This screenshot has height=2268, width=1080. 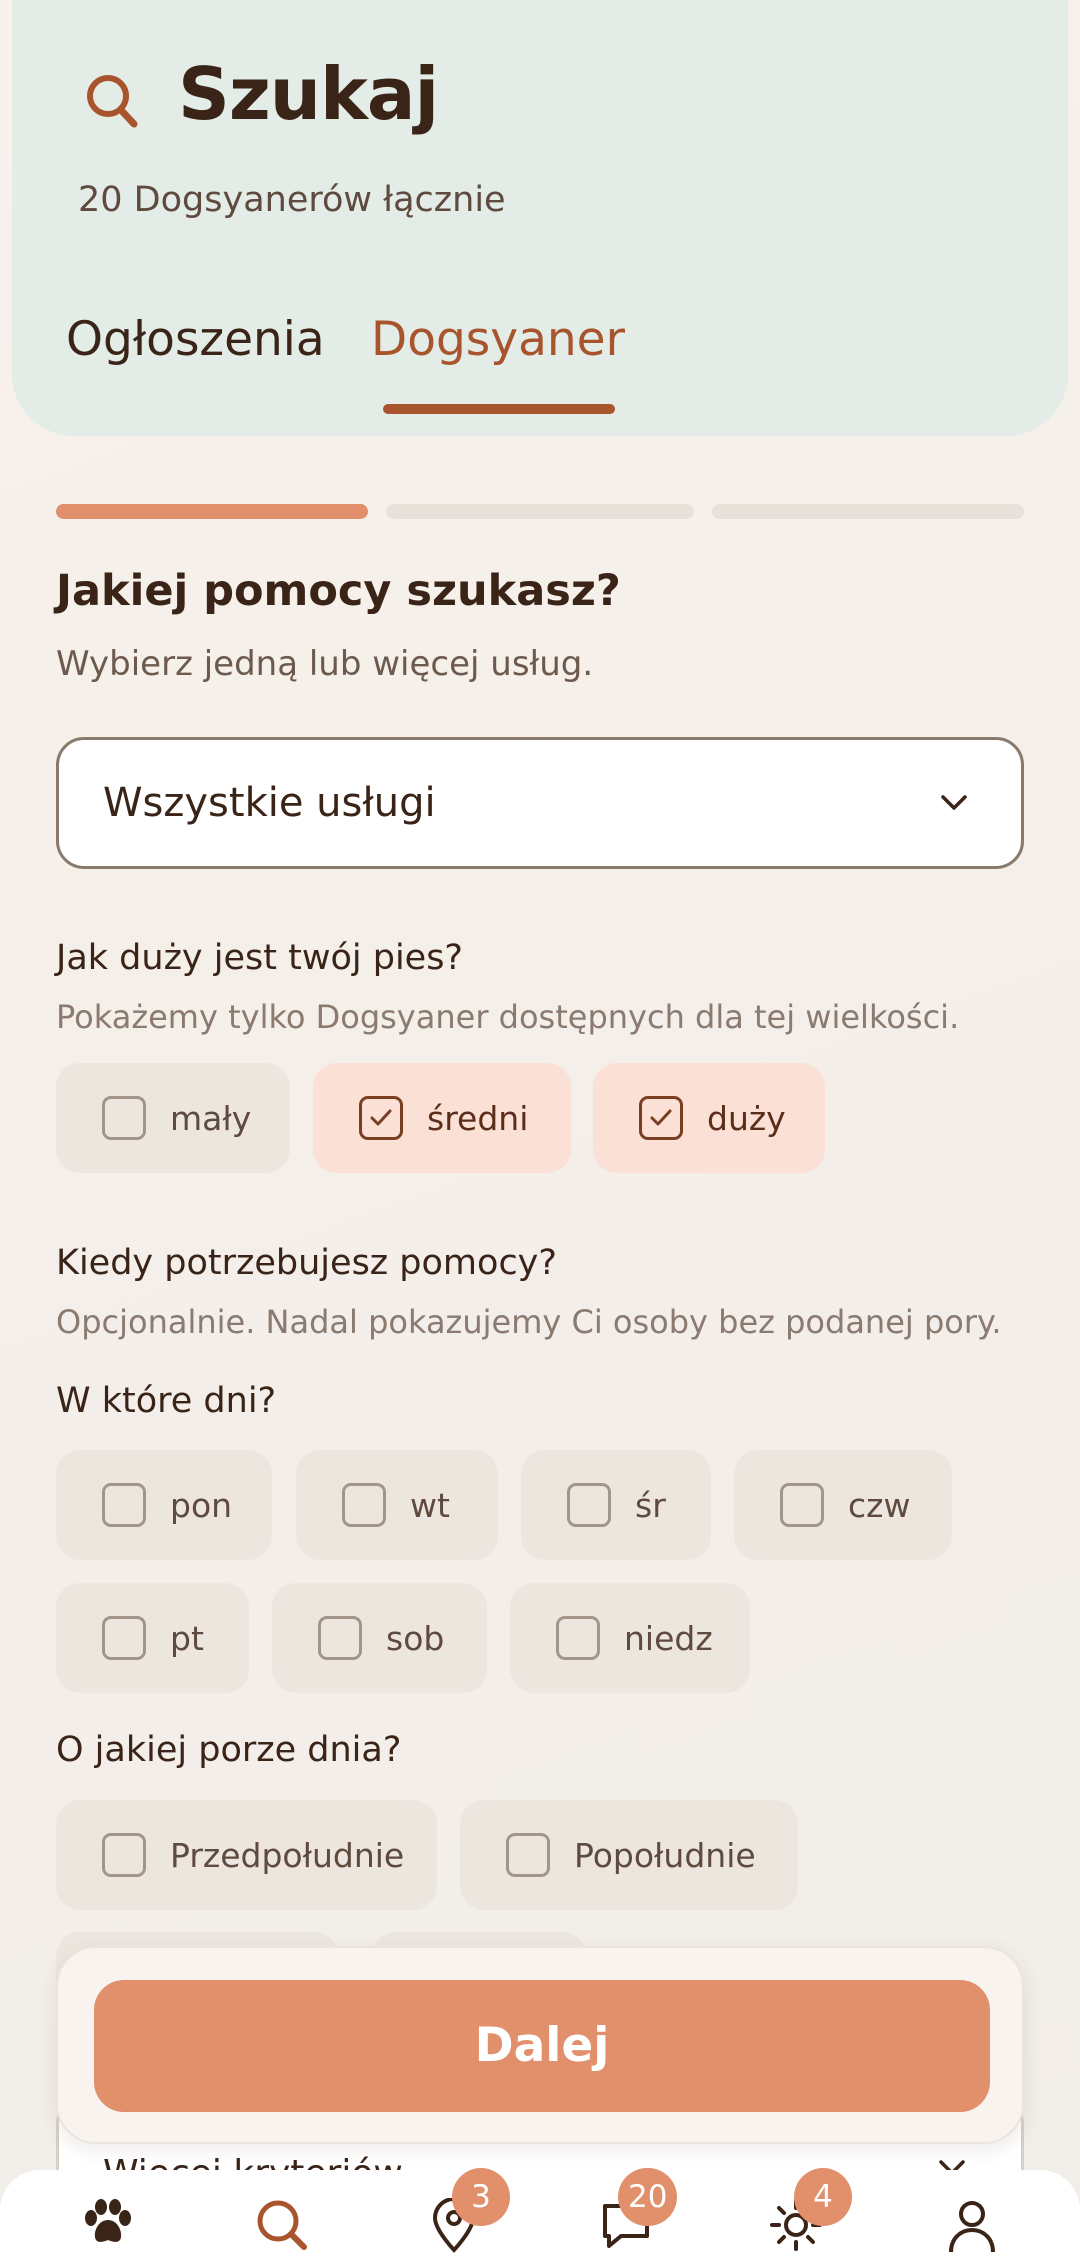 I want to click on when-question: Kiedy potrzebujesz pomocy?, so click(x=306, y=1263).